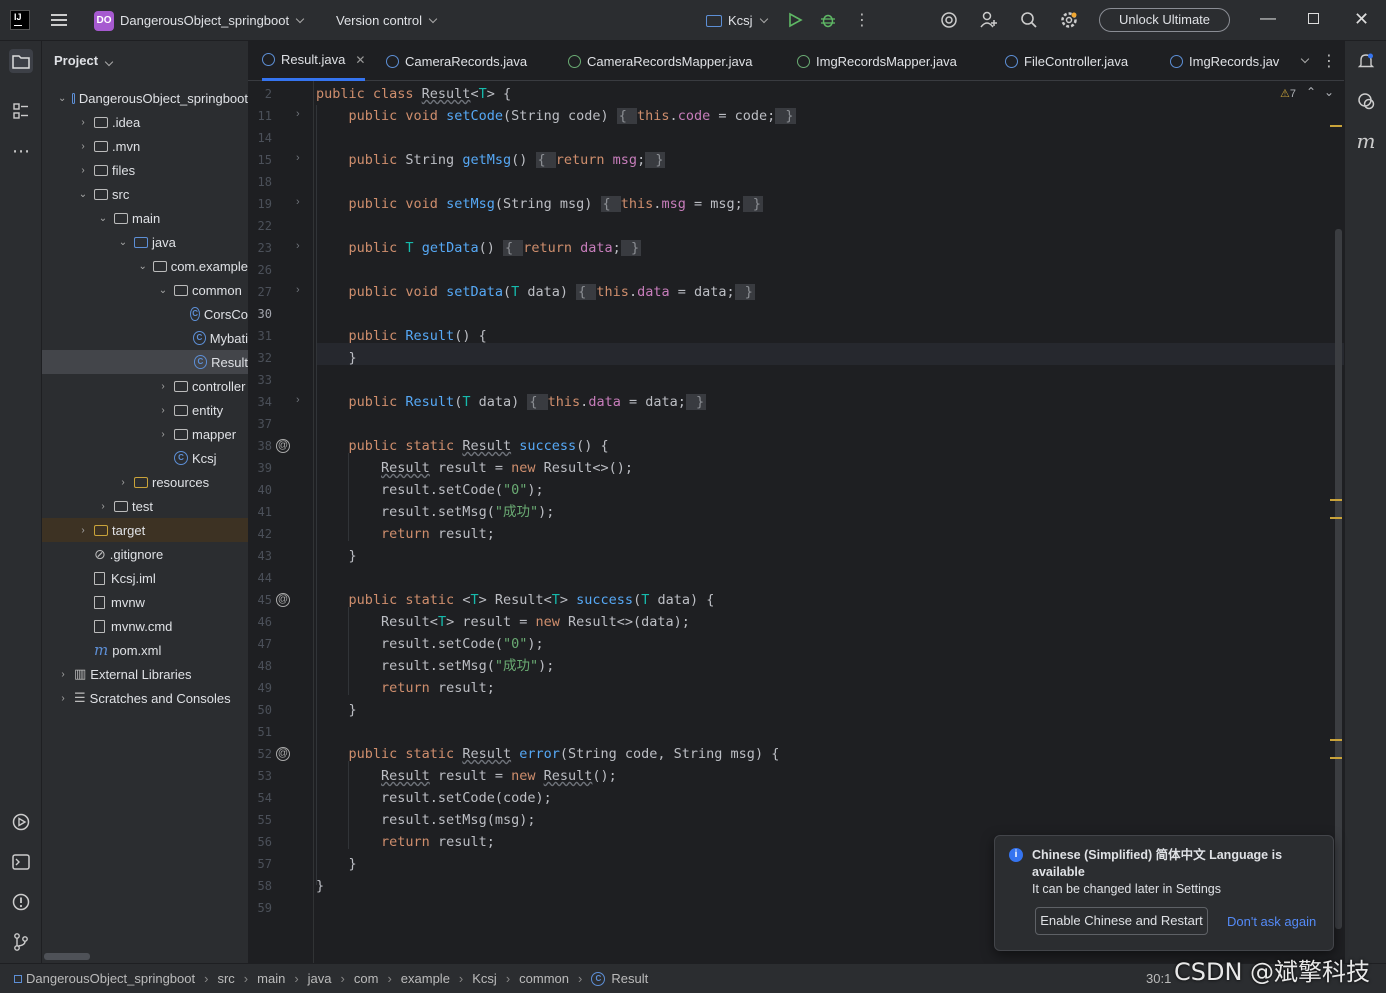 Image resolution: width=1386 pixels, height=993 pixels. Describe the element at coordinates (1338, 579) in the screenshot. I see `vertical-scrollbar` at that location.